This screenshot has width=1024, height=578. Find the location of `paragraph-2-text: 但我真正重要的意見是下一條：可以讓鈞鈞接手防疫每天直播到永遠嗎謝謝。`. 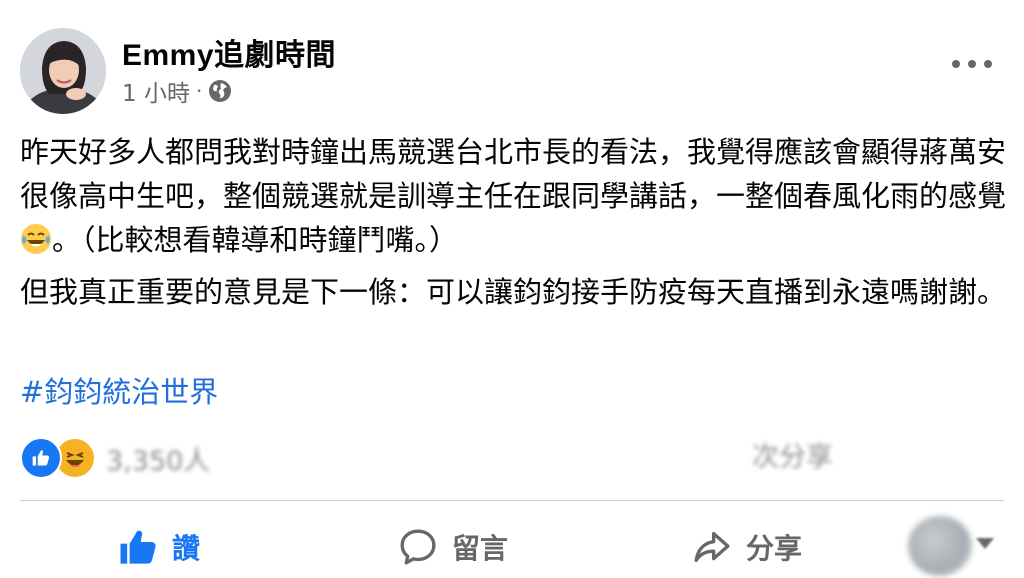

paragraph-2-text: 但我真正重要的意見是下一條：可以讓鈞鈞接手防疫每天直播到永遠嗎謝謝。 is located at coordinates (513, 292).